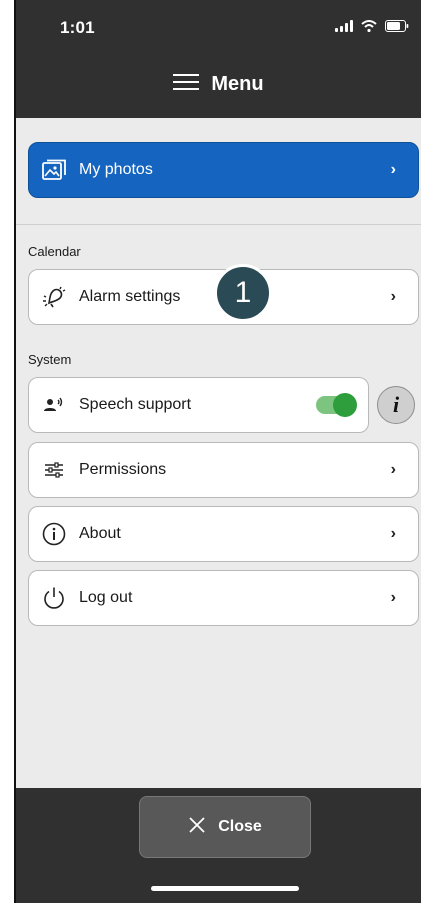  Describe the element at coordinates (54, 170) in the screenshot. I see `photo-gallery-icon` at that location.